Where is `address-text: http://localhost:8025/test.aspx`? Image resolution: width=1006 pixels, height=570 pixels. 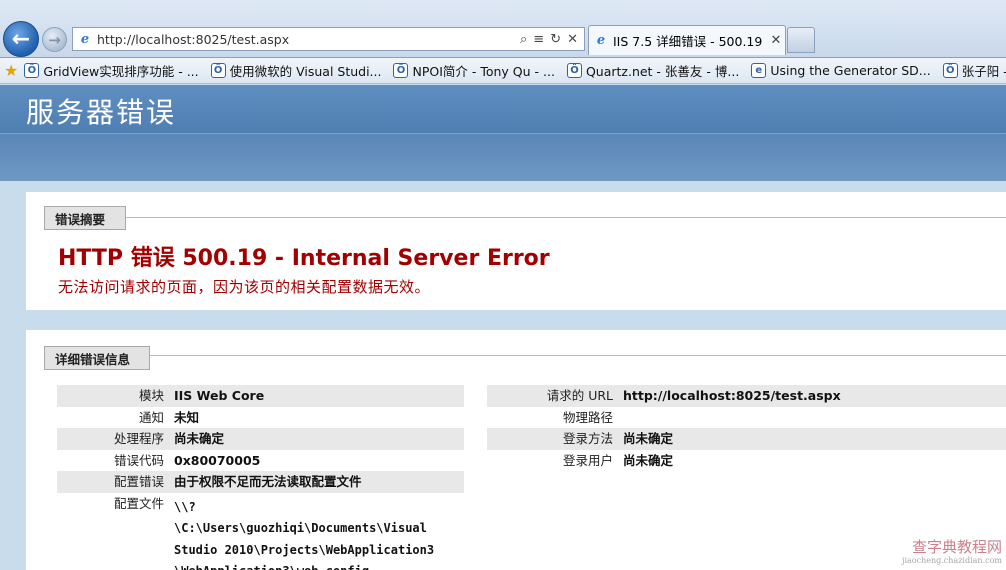 address-text: http://localhost:8025/test.aspx is located at coordinates (308, 39).